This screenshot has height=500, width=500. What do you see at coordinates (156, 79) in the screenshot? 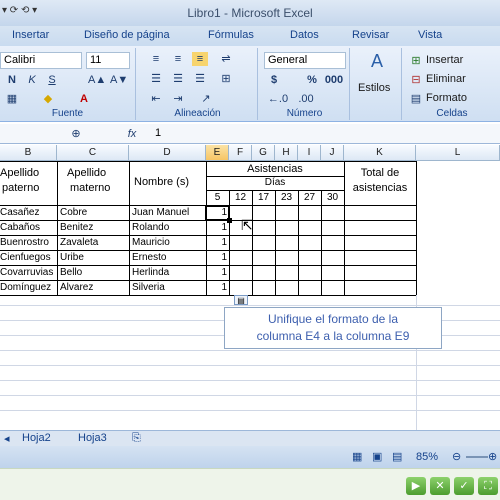
I see `align-left-icon: ☰` at bounding box center [156, 79].